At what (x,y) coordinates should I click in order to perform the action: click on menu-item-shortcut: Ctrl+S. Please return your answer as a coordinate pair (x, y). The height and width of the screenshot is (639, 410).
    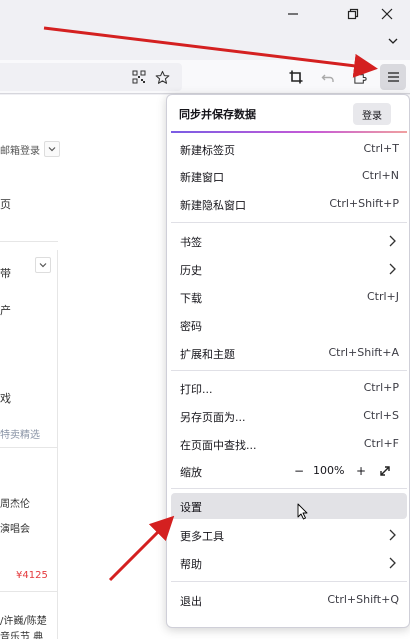
    Looking at the image, I should click on (381, 415).